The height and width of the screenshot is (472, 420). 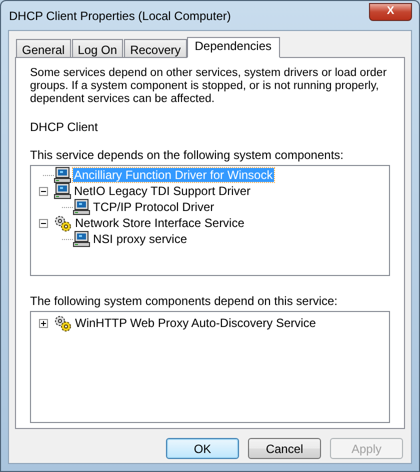 What do you see at coordinates (233, 47) in the screenshot?
I see `tab: Dependencies` at bounding box center [233, 47].